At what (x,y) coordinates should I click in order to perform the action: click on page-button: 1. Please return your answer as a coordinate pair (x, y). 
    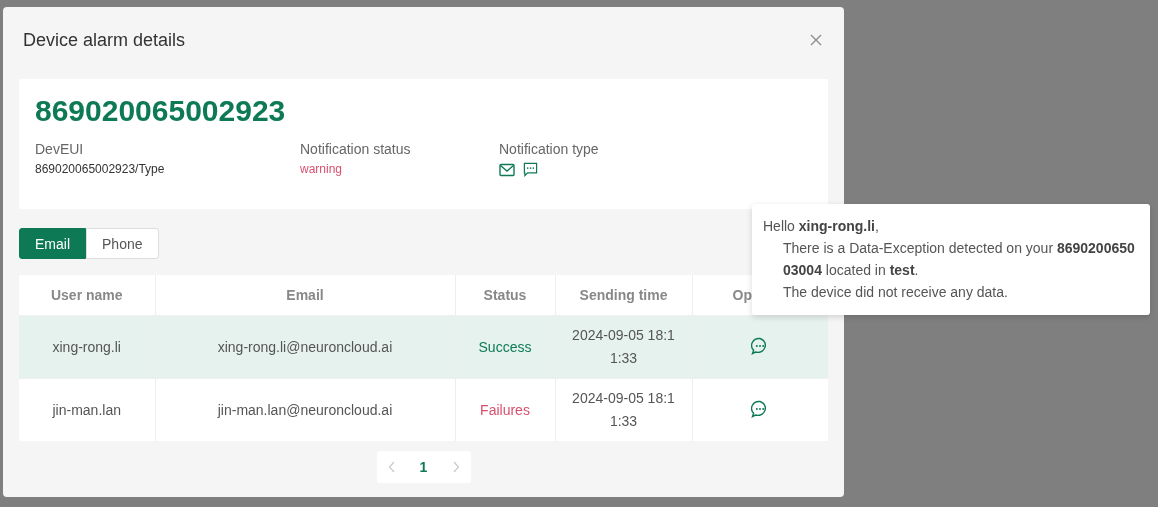
    Looking at the image, I should click on (423, 467).